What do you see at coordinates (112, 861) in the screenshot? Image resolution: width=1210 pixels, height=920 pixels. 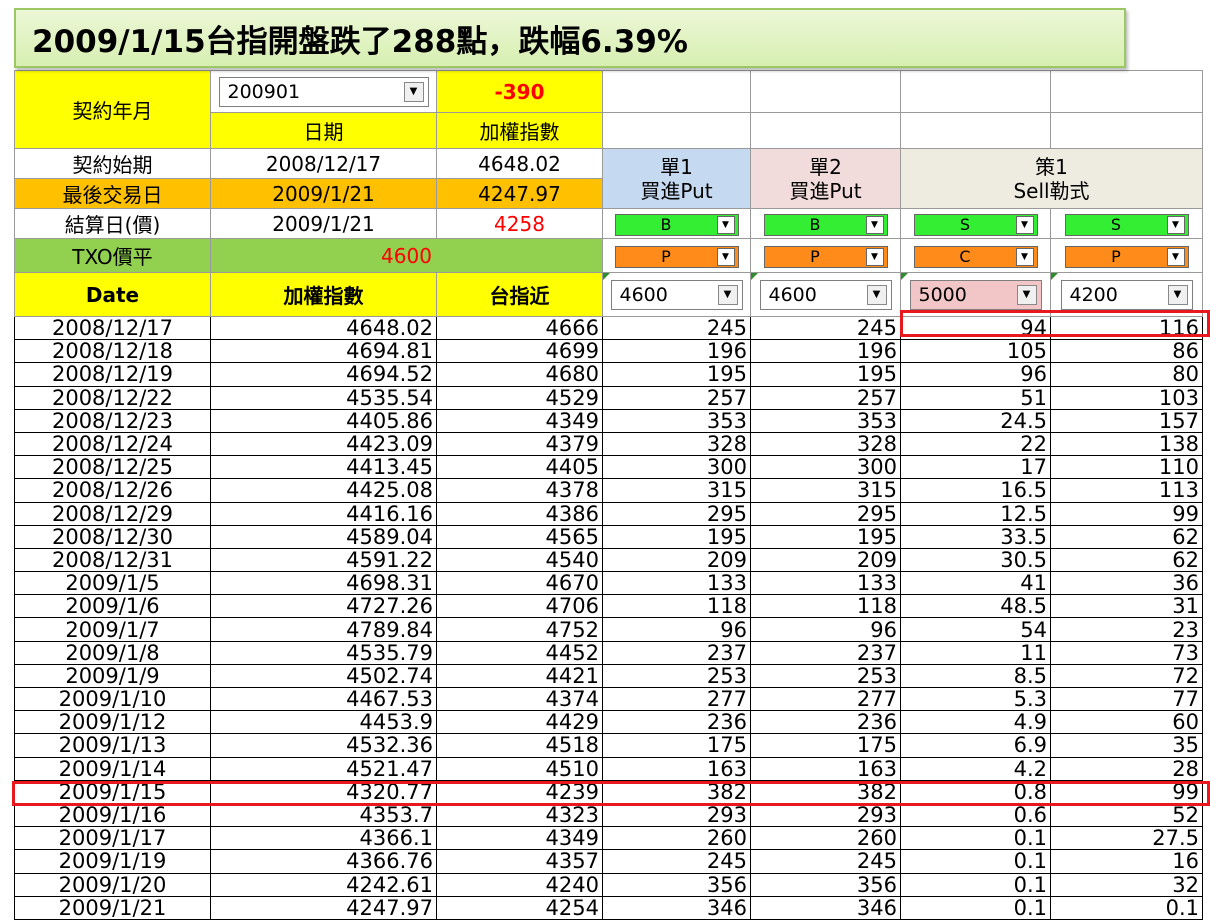 I see `date-cell: 2009/1/19` at bounding box center [112, 861].